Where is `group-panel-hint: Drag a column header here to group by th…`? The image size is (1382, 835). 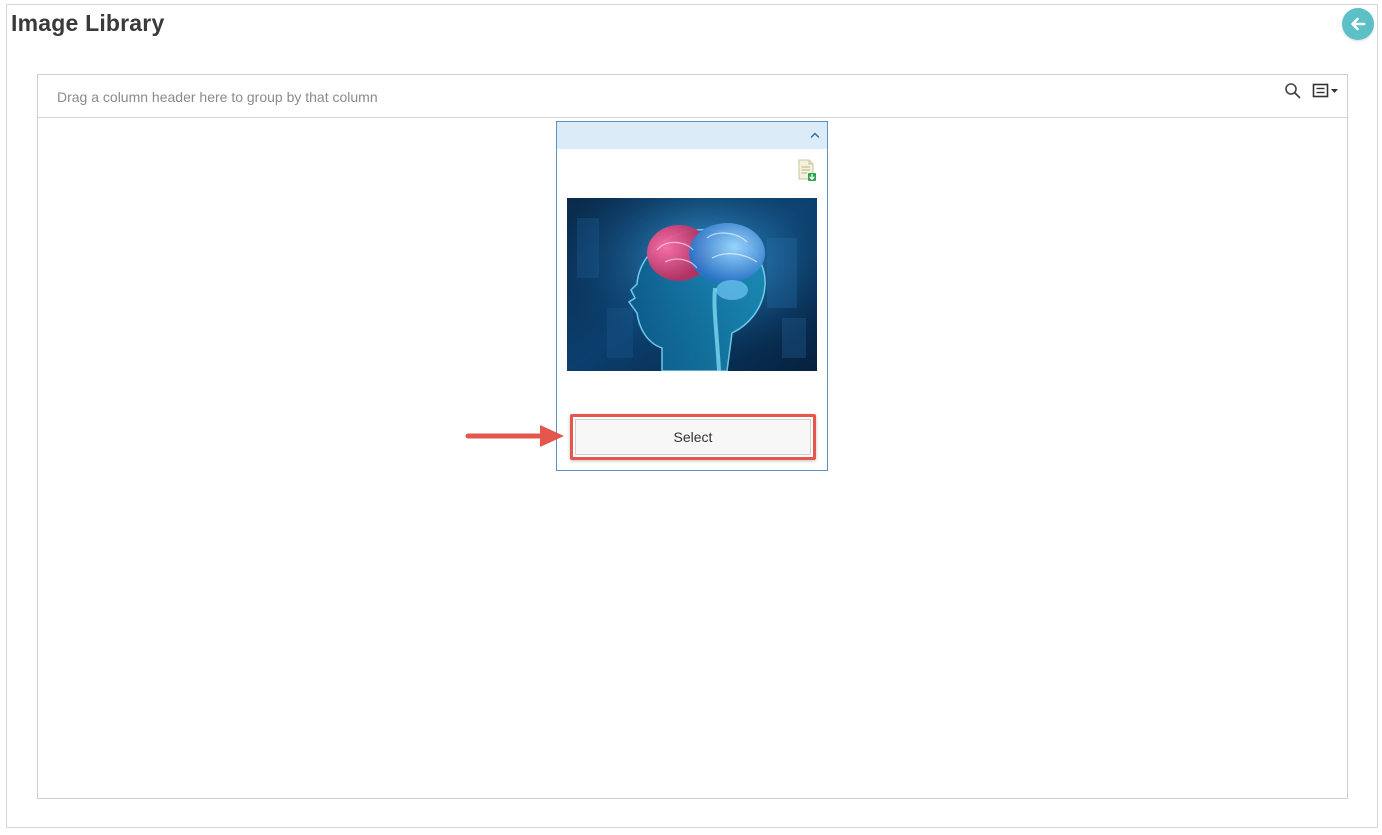
group-panel-hint: Drag a column header here to group by th… is located at coordinates (217, 97).